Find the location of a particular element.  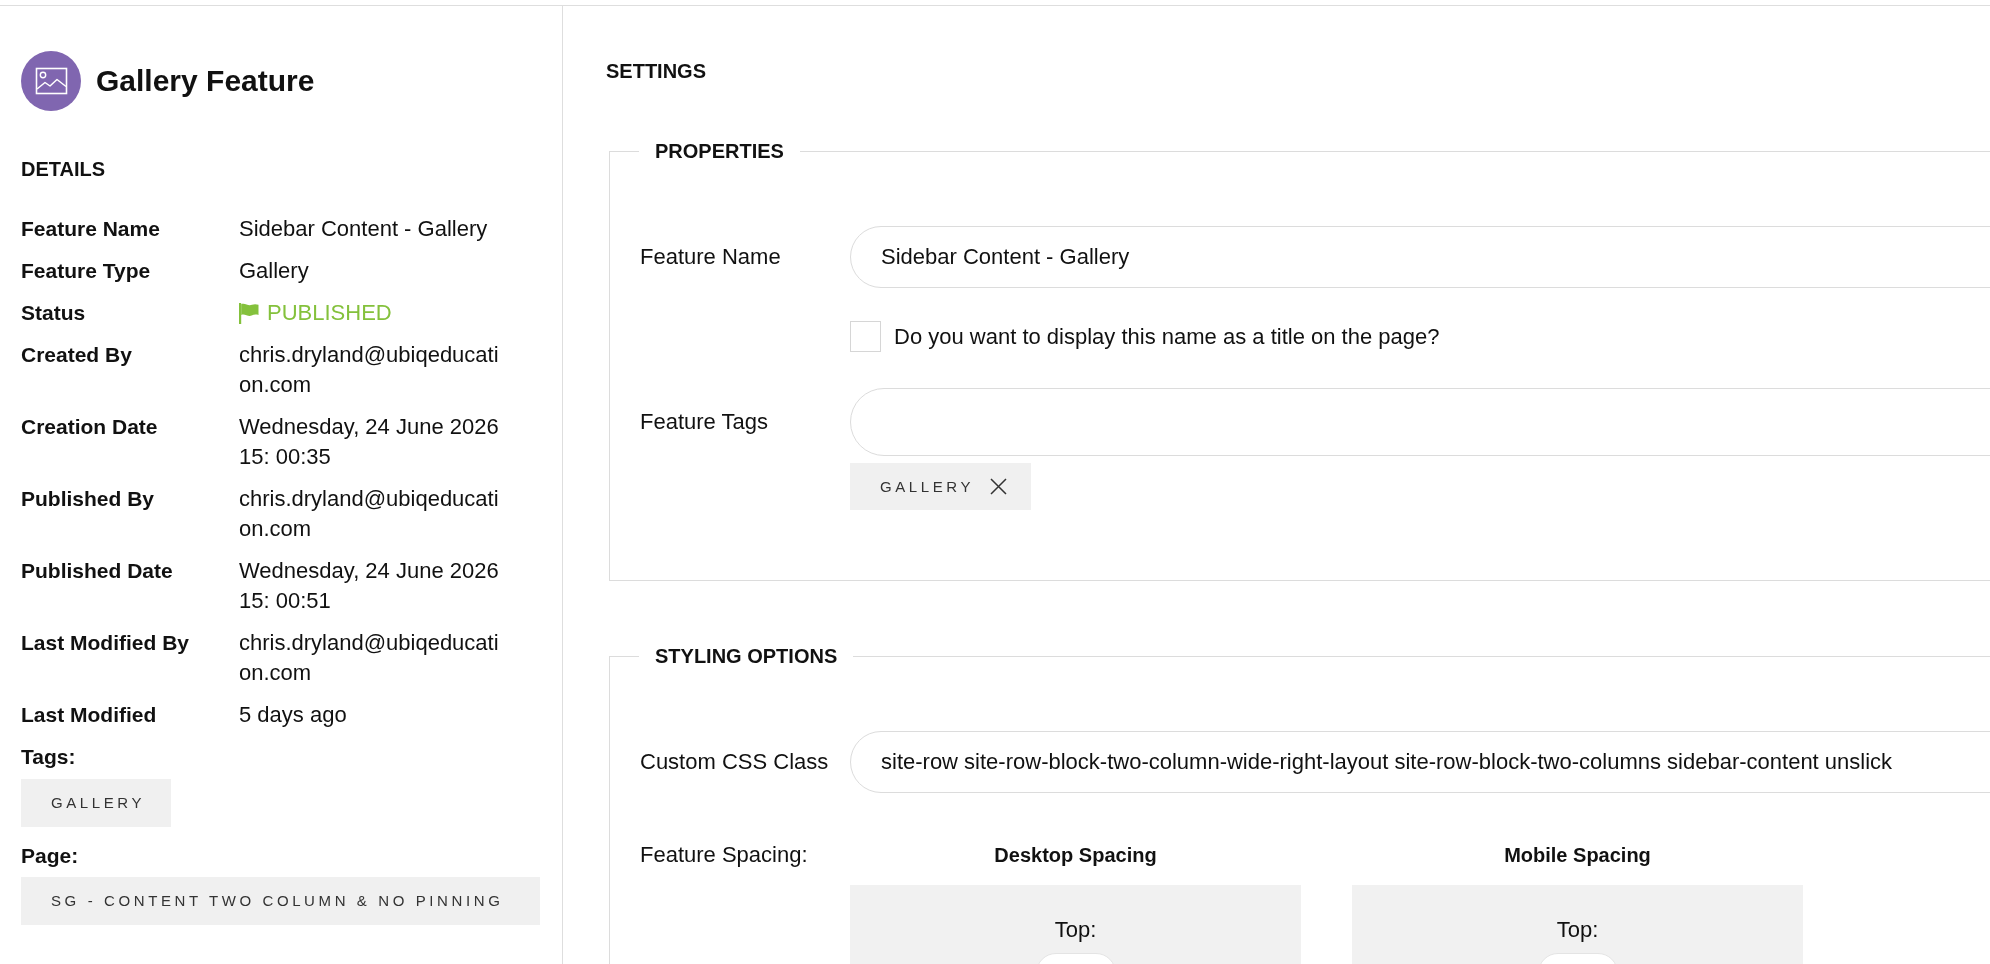

image-icon is located at coordinates (51, 81).